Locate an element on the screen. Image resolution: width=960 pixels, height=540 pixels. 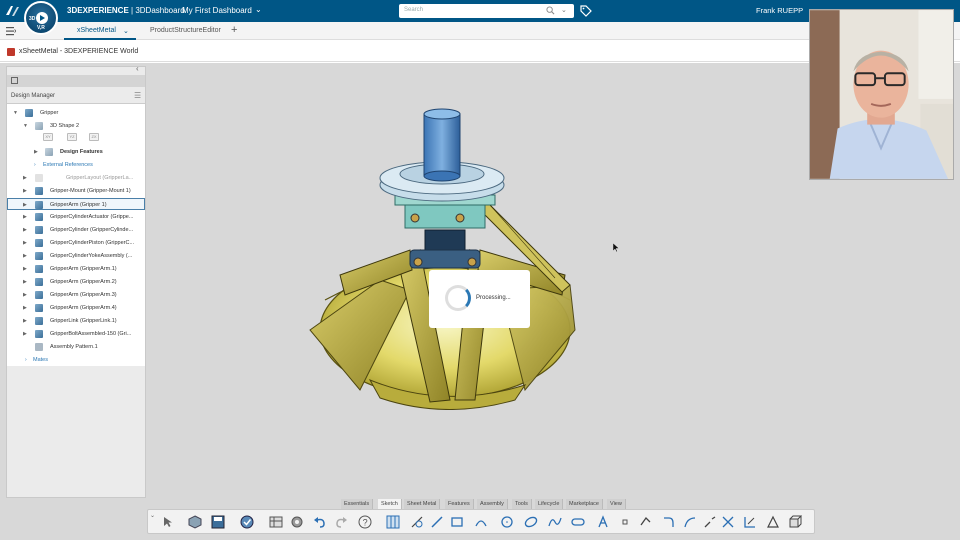
tab-features: Features is located at coordinates (459, 504).